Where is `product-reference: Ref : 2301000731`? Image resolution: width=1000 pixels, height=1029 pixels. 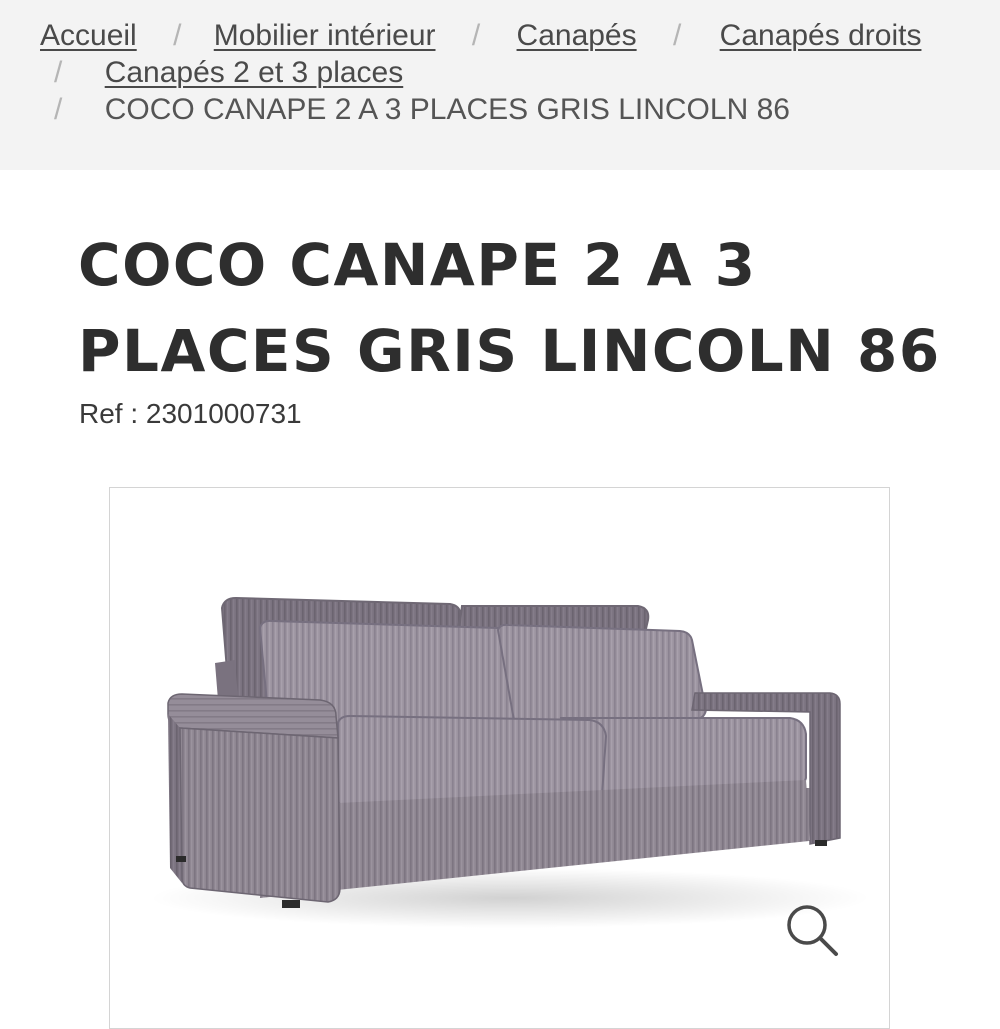
product-reference: Ref : 2301000731 is located at coordinates (190, 413).